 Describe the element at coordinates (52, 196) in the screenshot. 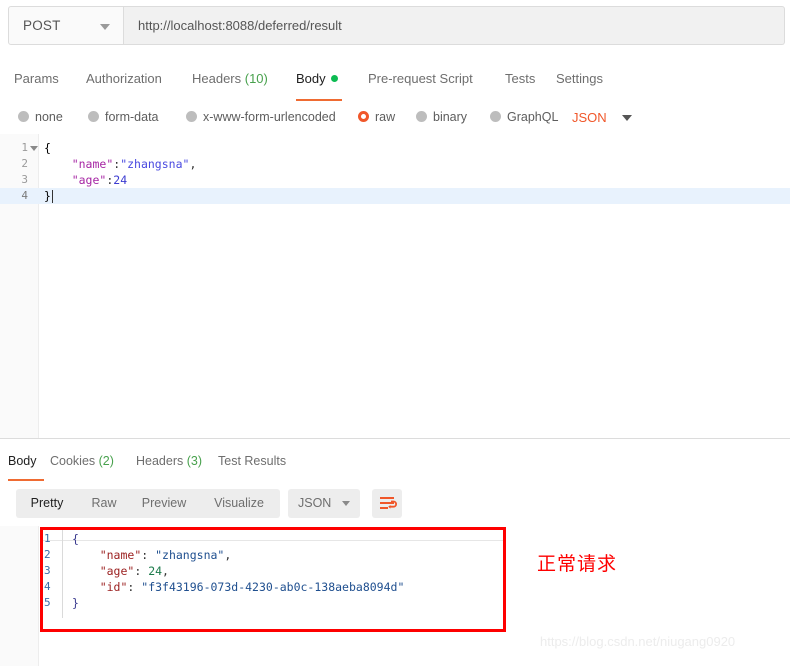

I see `text-caret` at that location.